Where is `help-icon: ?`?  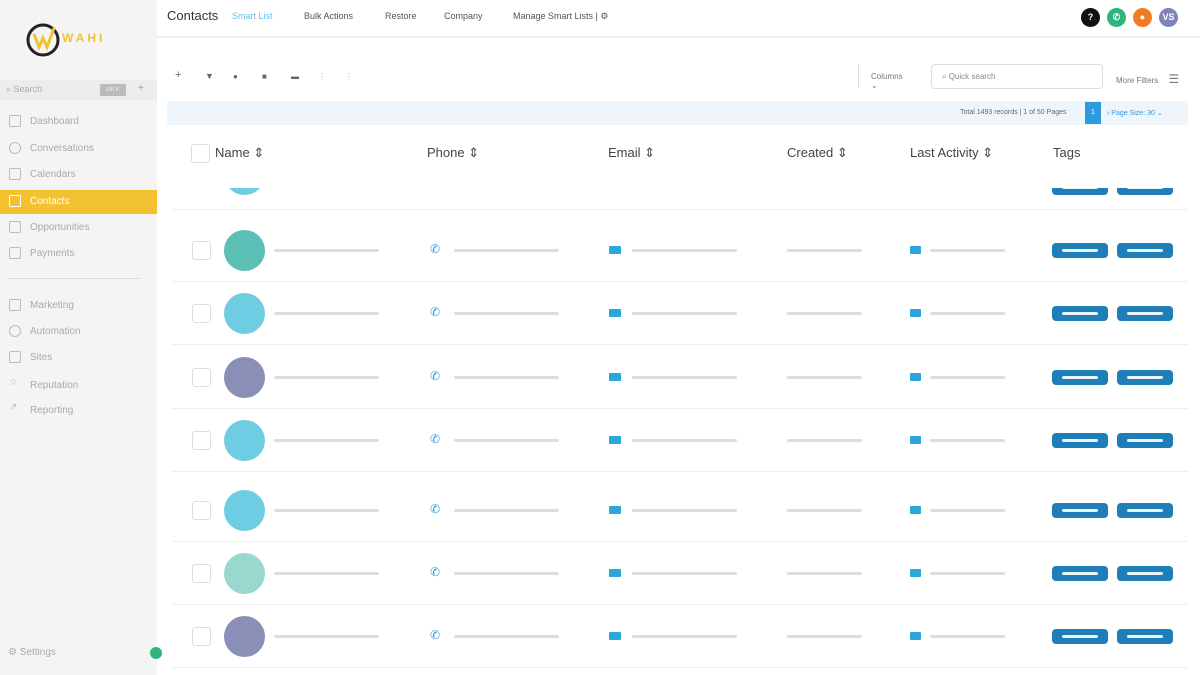 help-icon: ? is located at coordinates (1090, 17).